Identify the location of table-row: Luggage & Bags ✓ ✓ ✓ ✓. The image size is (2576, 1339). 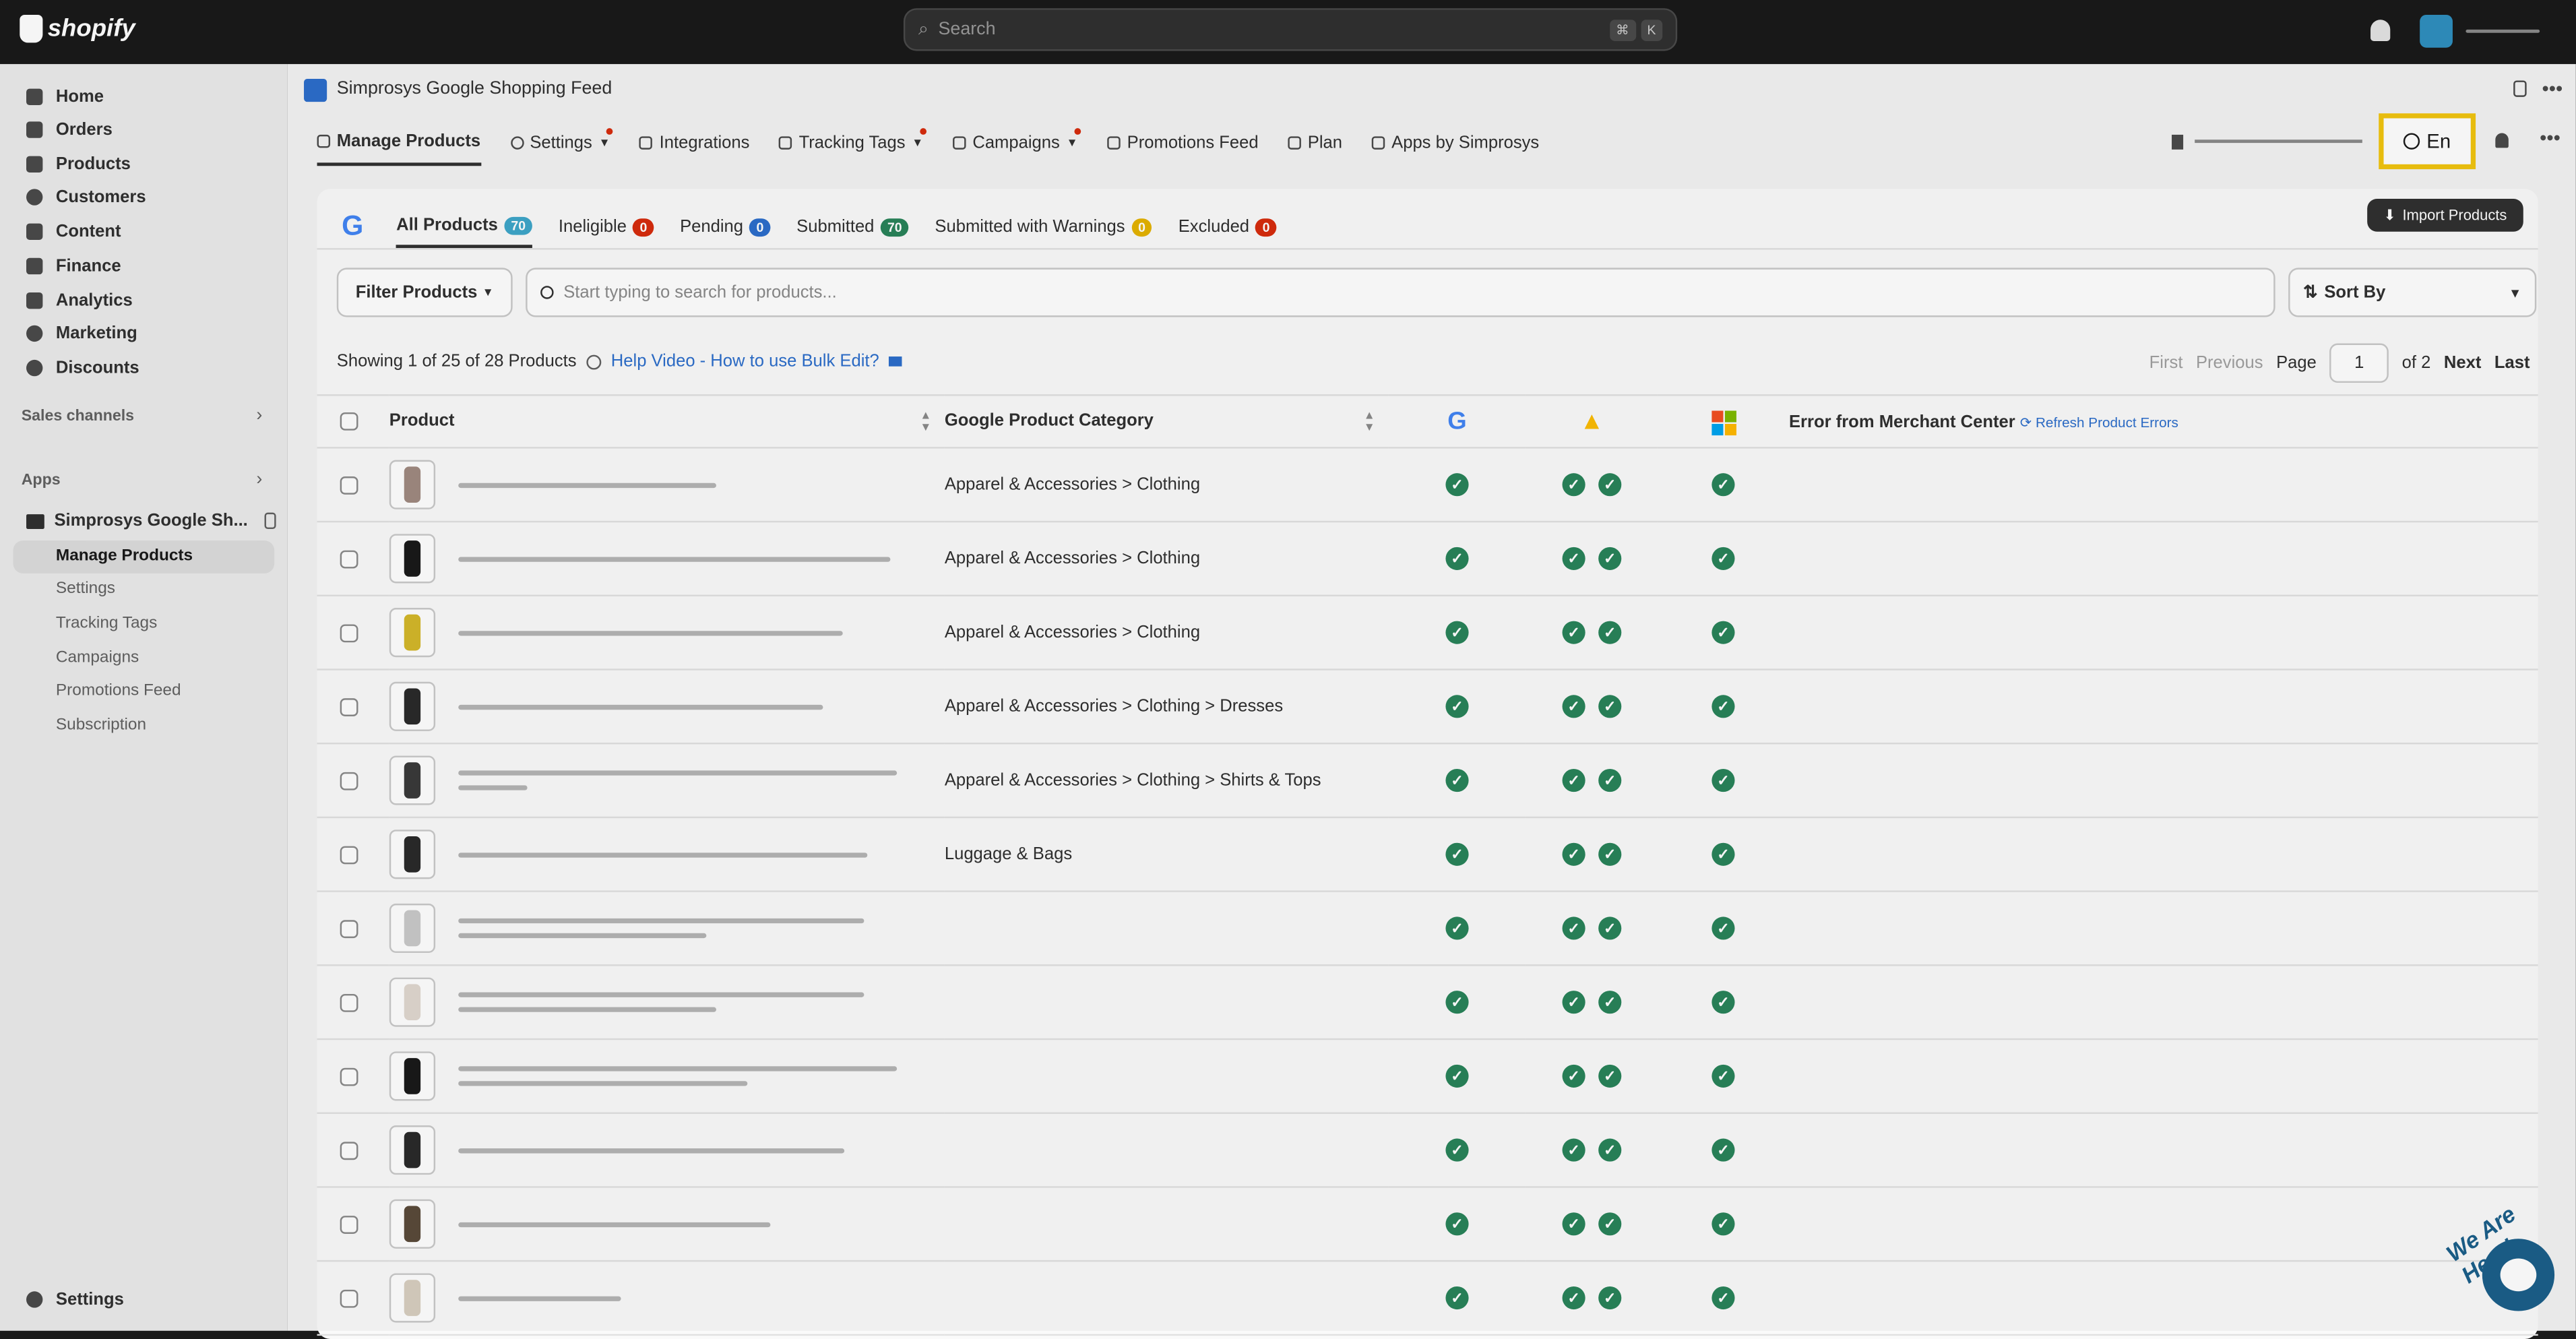
(1427, 854).